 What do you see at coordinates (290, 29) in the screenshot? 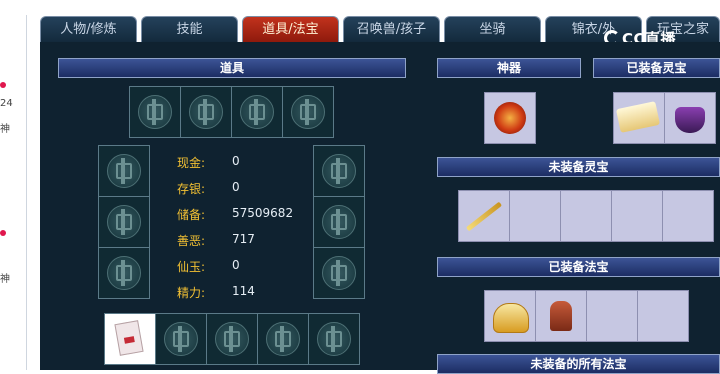
I see `tab-items-magic: 道具/法宝` at bounding box center [290, 29].